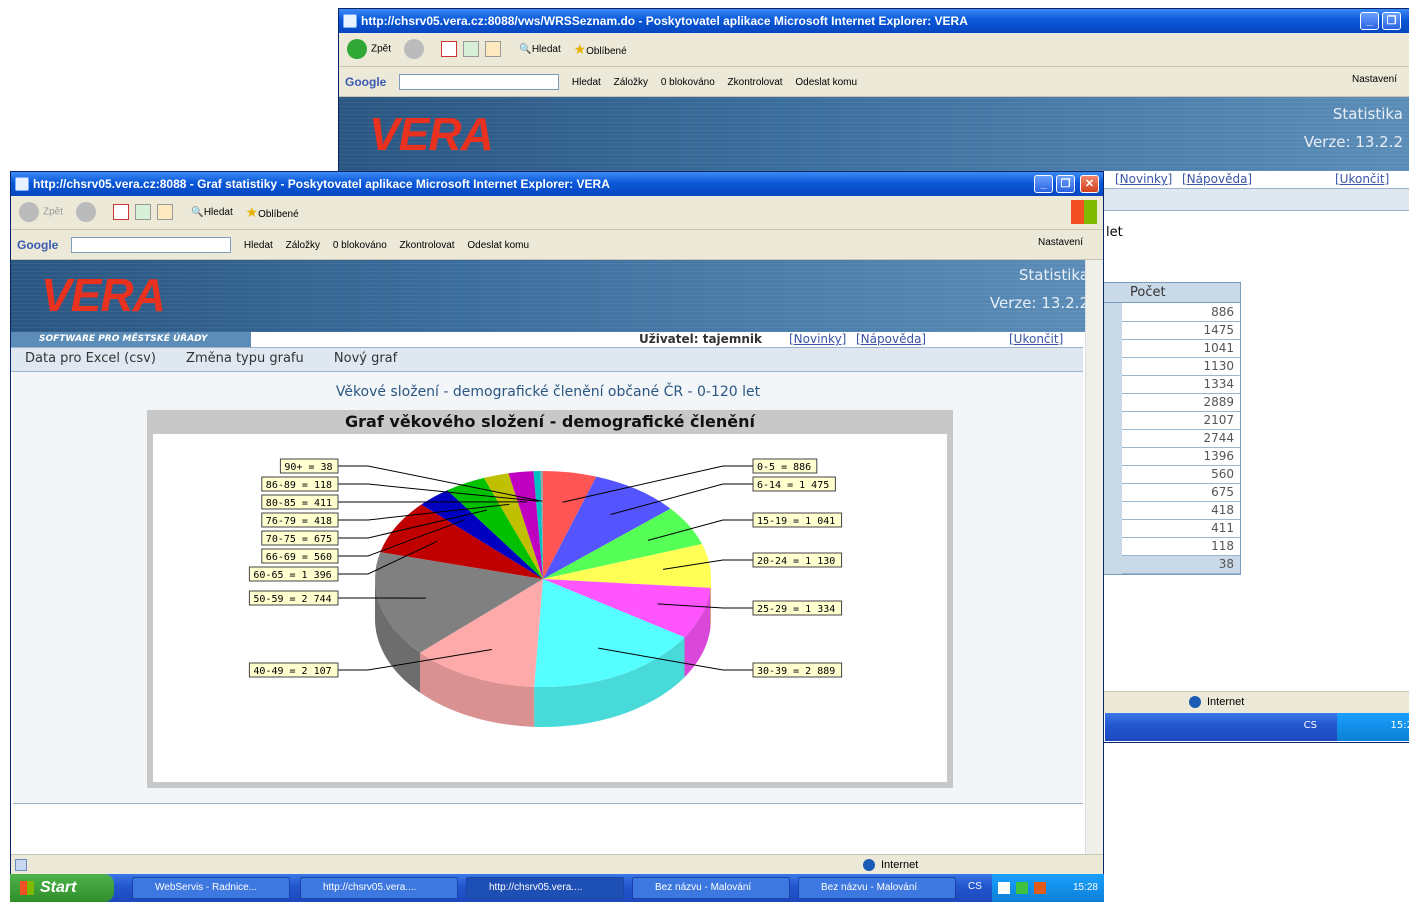 This screenshot has width=1409, height=902. Describe the element at coordinates (1085, 888) in the screenshot. I see `clock: 15:28` at that location.